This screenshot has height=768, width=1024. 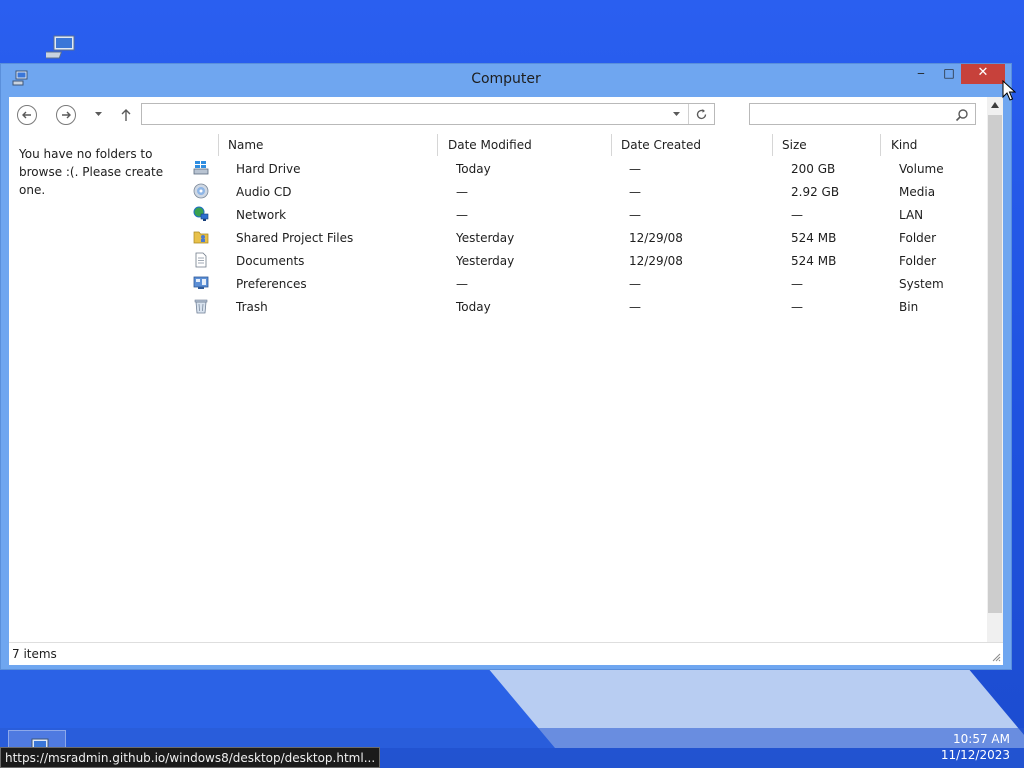 I want to click on mouse-cursor-icon, so click(x=1009, y=90).